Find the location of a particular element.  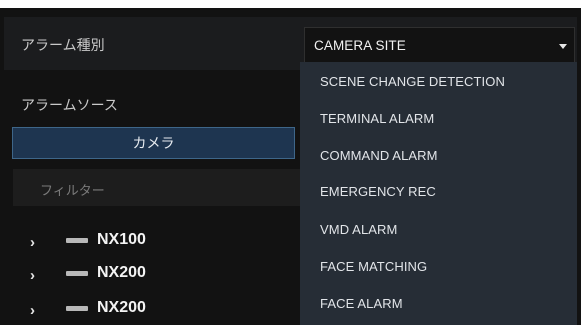

dropdown-option-vmd-alarm: VMD ALARM is located at coordinates (358, 229).